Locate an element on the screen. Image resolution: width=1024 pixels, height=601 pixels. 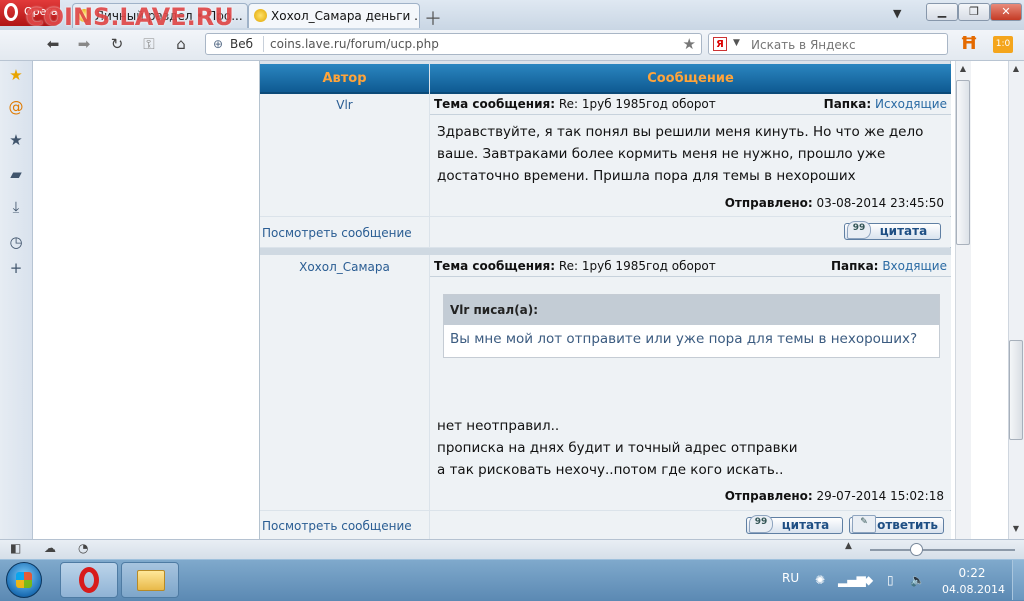
bookmarks-star-icon: ★ is located at coordinates (16, 75).